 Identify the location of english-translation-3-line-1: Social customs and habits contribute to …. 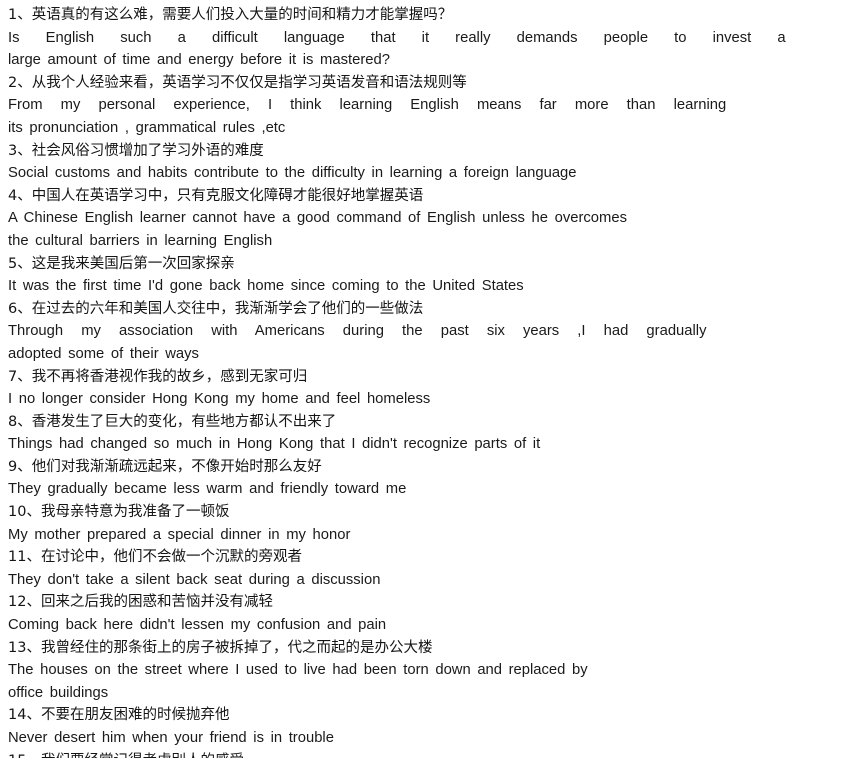
(292, 173).